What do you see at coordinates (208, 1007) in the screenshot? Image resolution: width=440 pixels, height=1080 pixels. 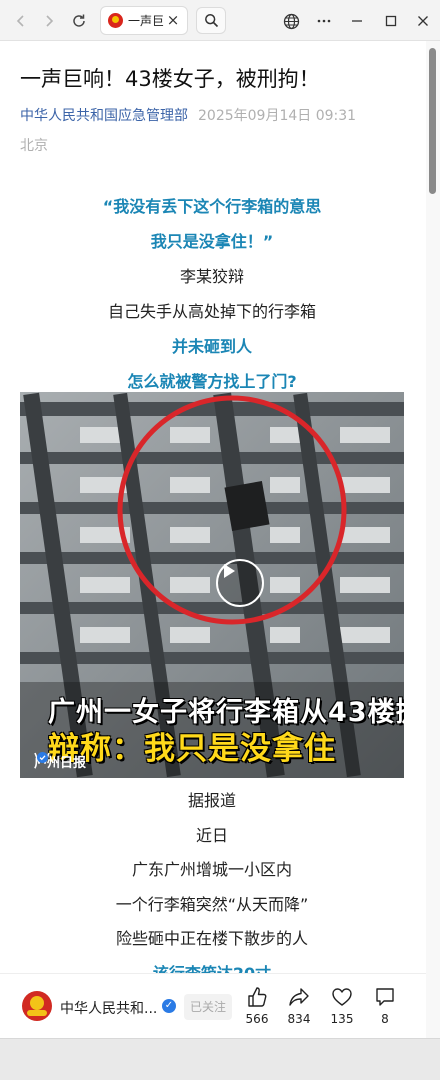 I see `follow-button: 已关注` at bounding box center [208, 1007].